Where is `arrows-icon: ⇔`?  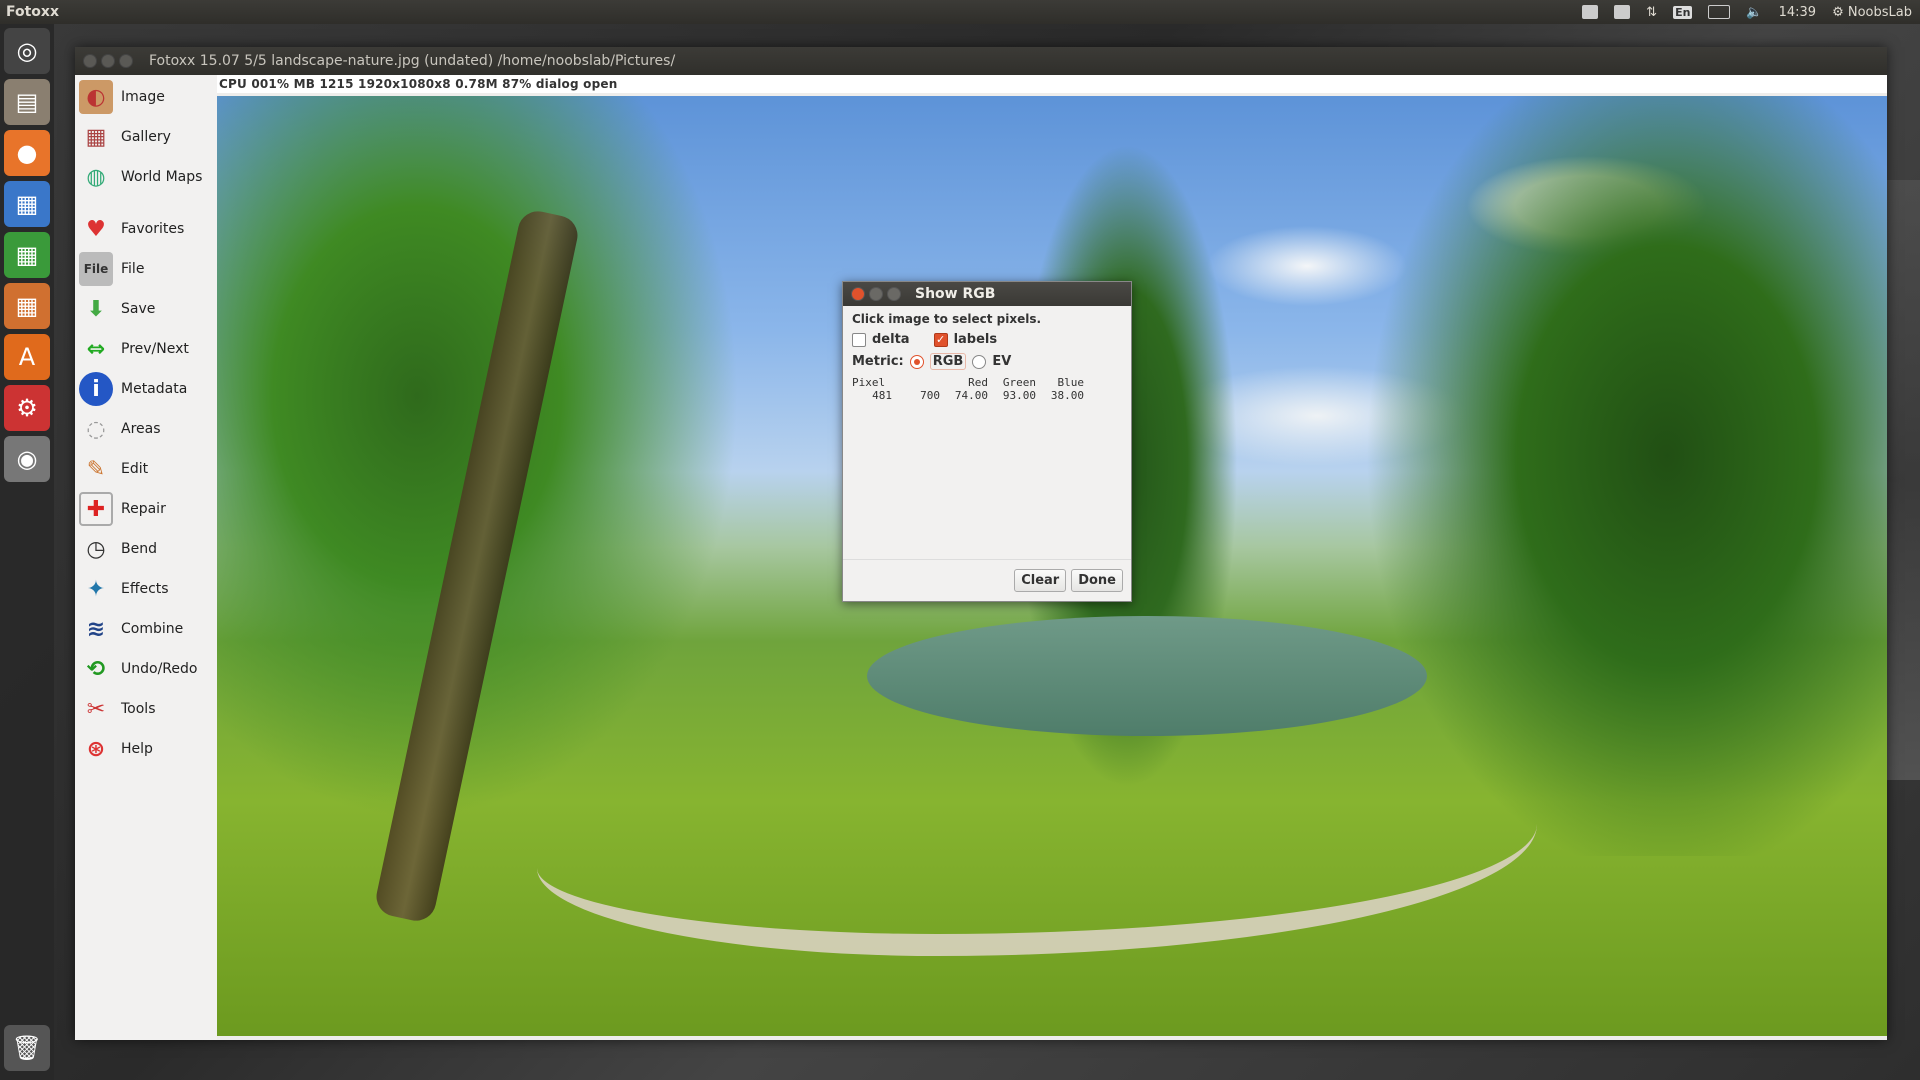 arrows-icon: ⇔ is located at coordinates (96, 349).